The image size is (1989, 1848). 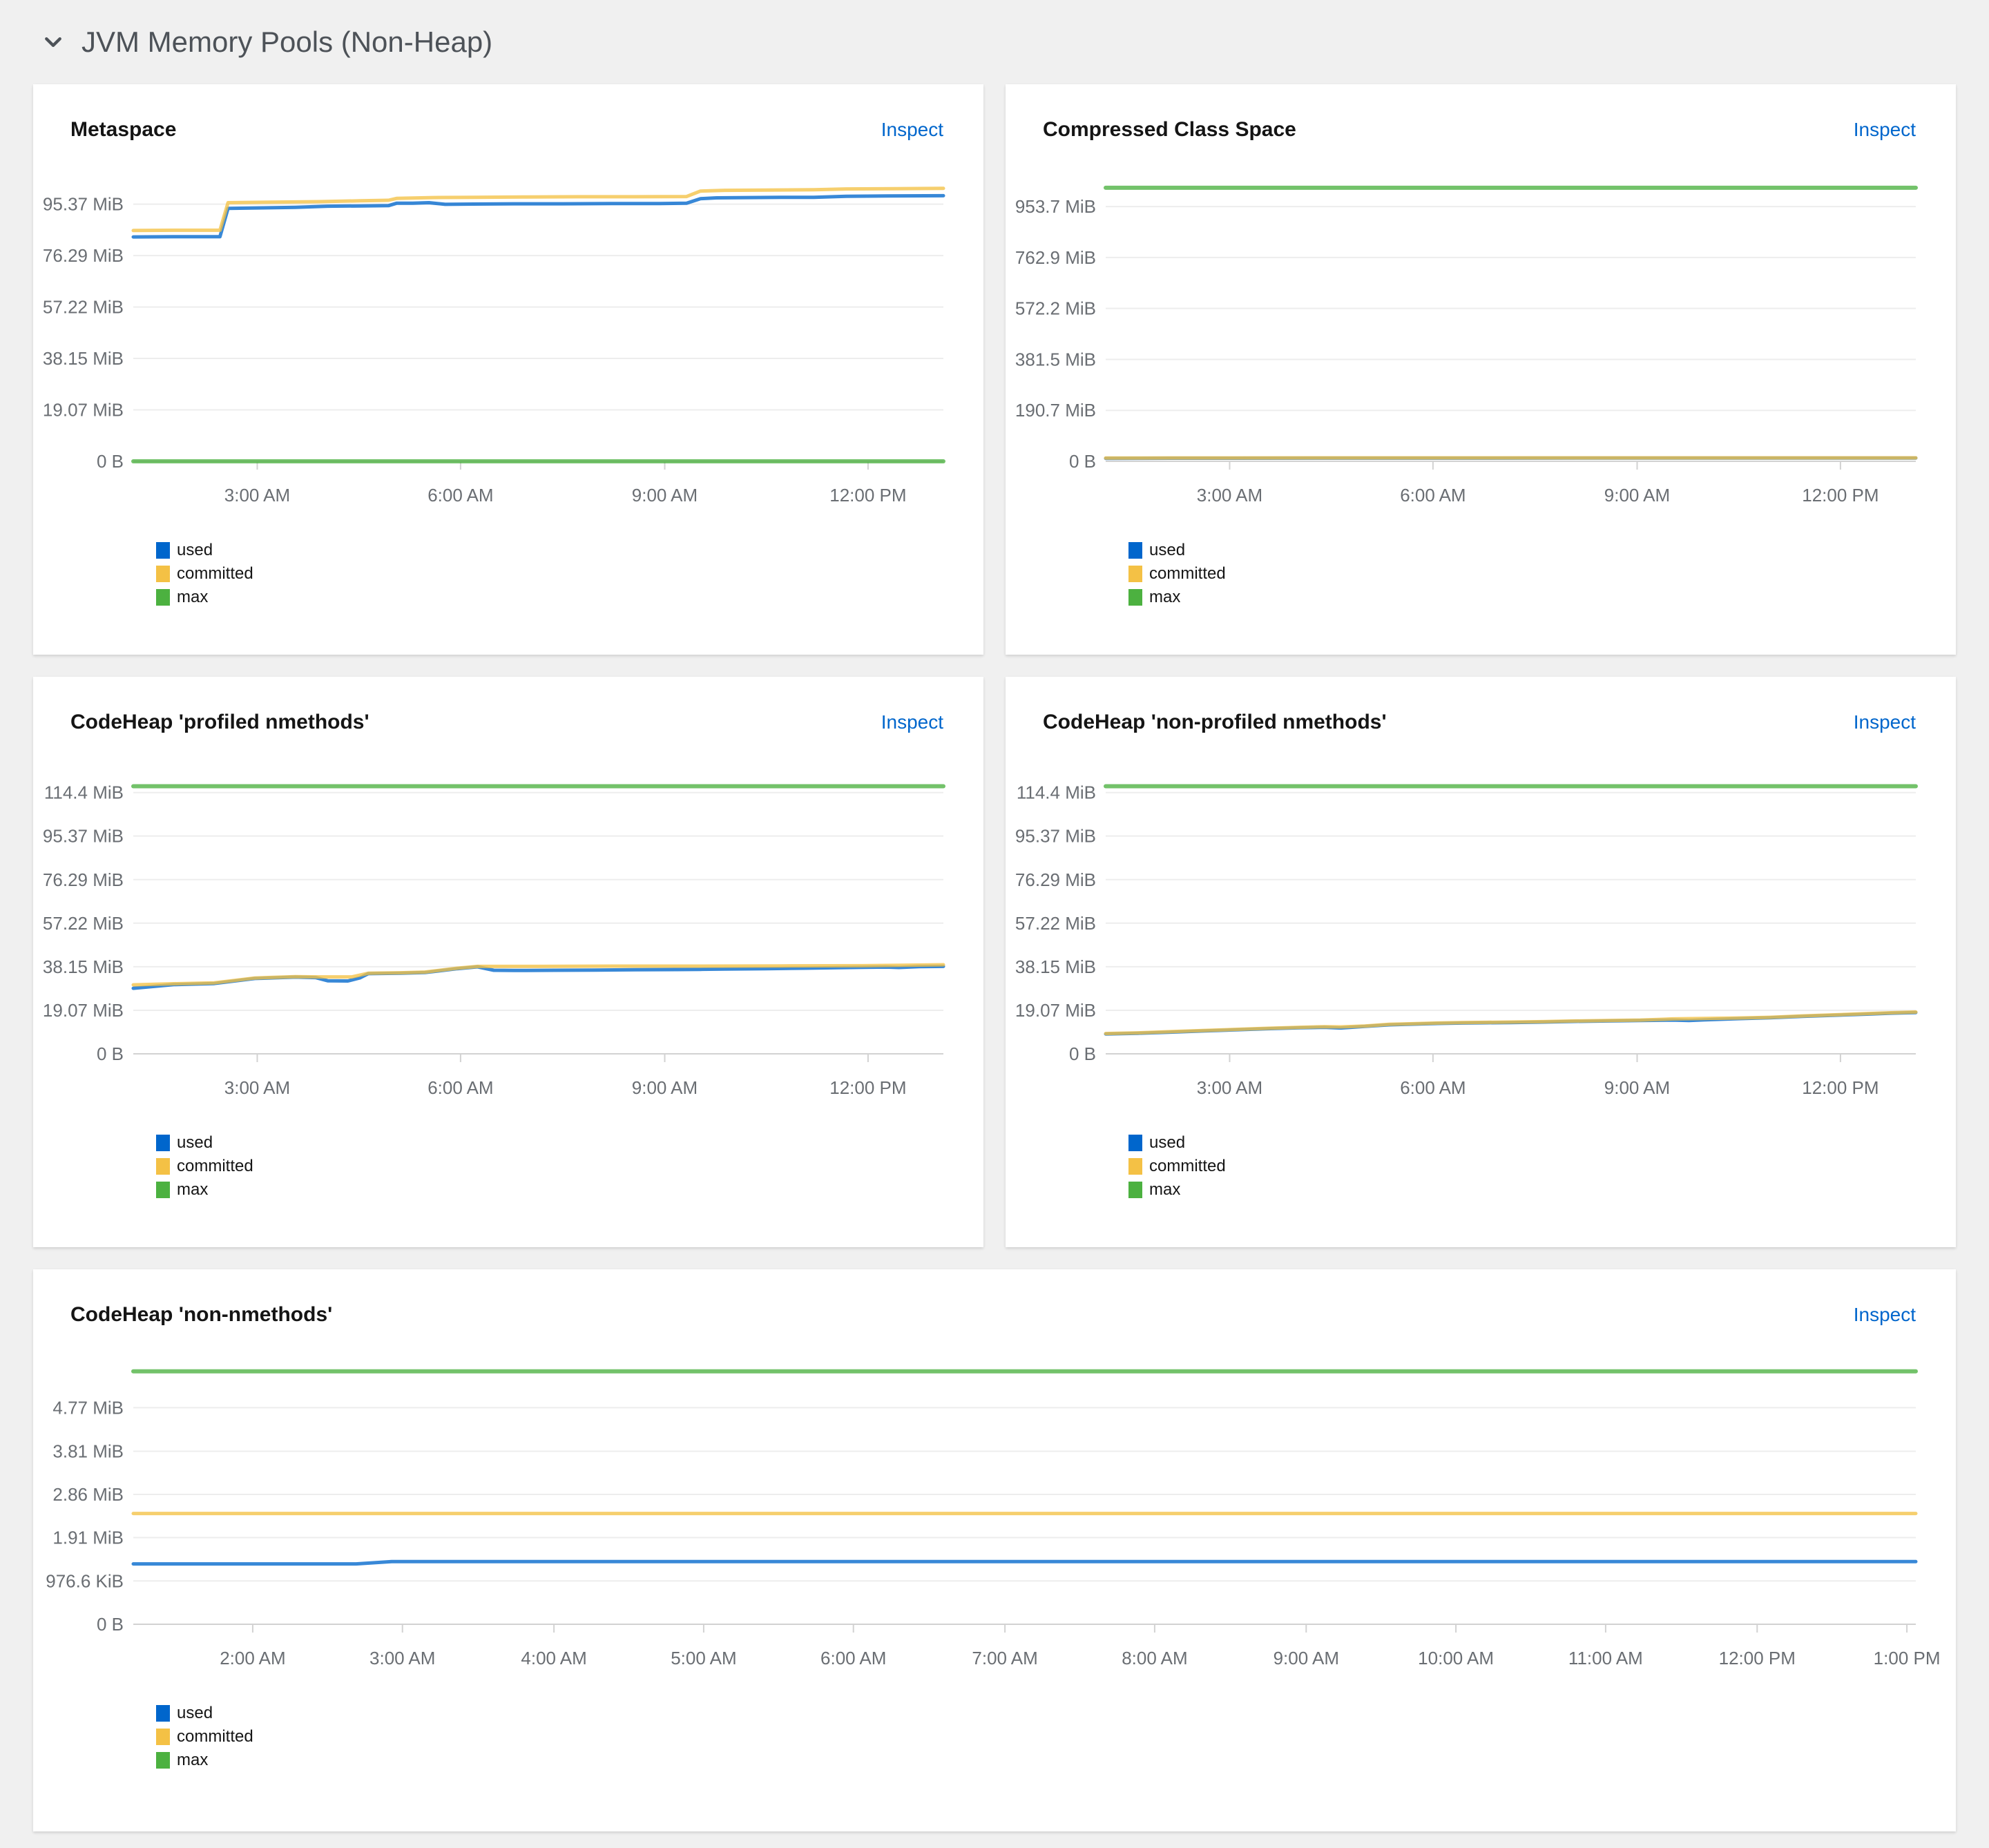 What do you see at coordinates (1605, 1658) in the screenshot?
I see `x-axis-tick-label: 11:00 AM` at bounding box center [1605, 1658].